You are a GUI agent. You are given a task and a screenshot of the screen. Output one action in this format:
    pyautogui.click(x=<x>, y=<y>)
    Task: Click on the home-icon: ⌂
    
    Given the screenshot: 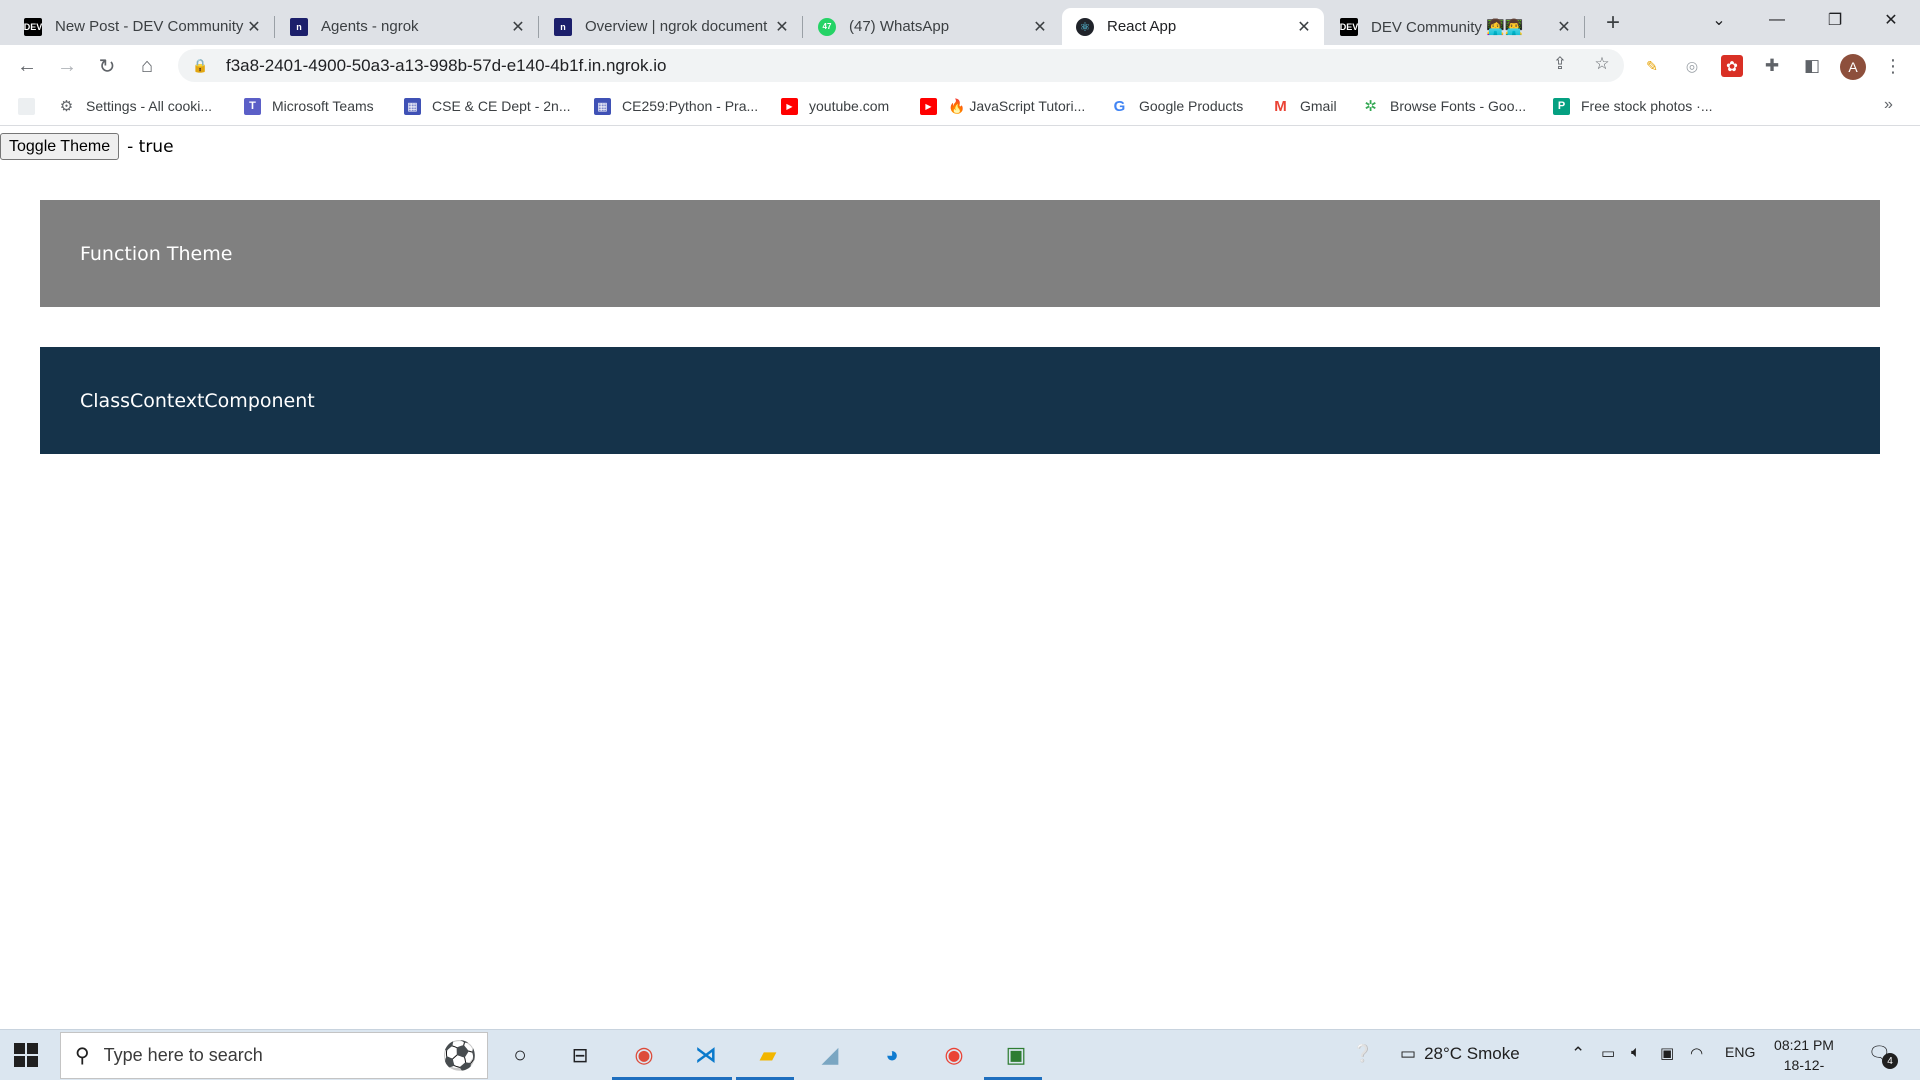 What is the action you would take?
    pyautogui.click(x=147, y=66)
    